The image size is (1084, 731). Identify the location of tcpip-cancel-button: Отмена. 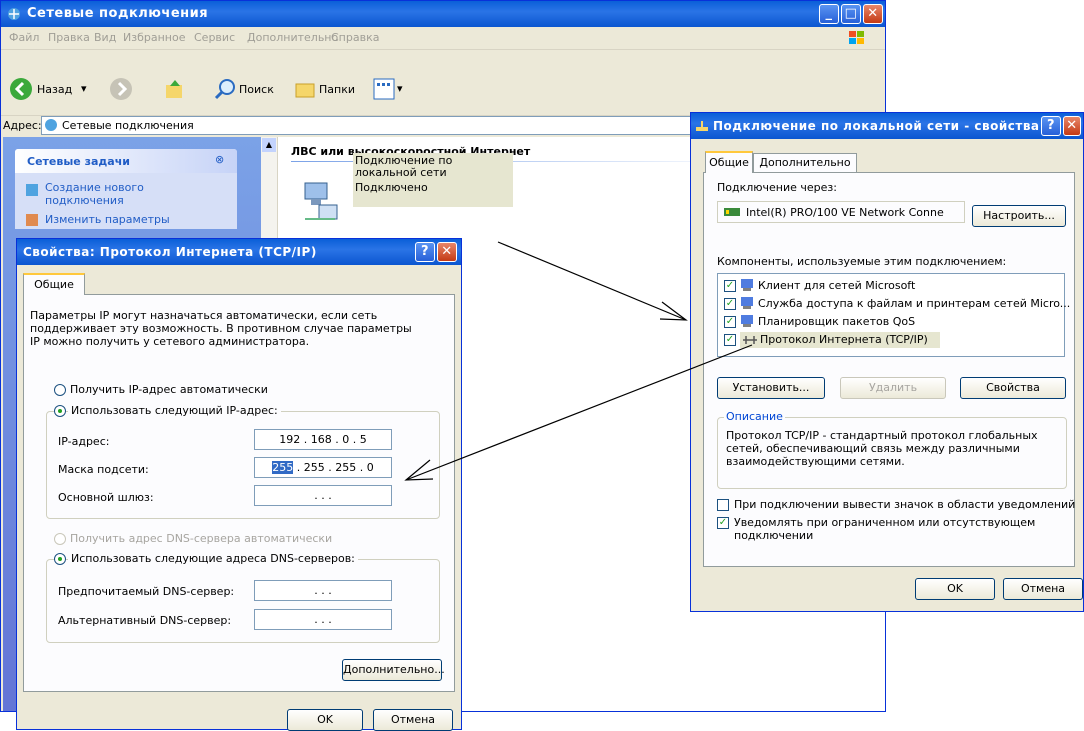
(413, 720).